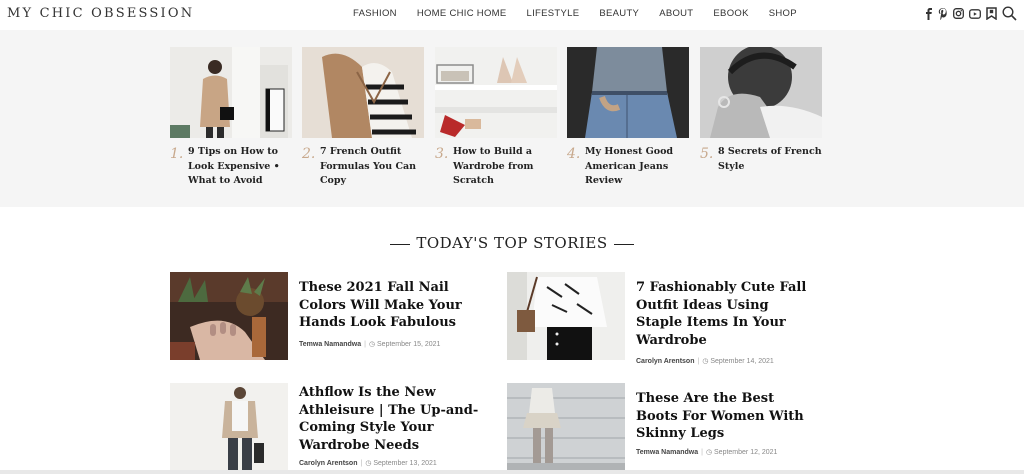 This screenshot has height=474, width=1024. I want to click on title-rule-left, so click(400, 244).